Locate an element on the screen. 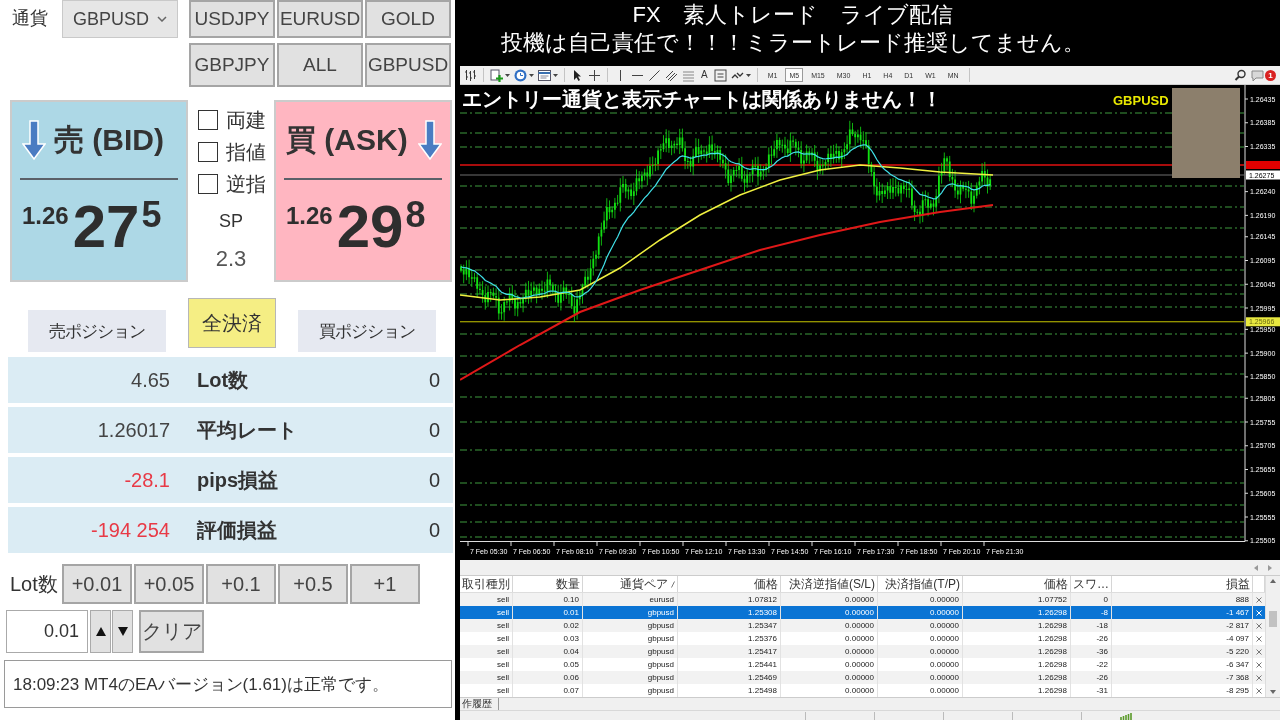 This screenshot has height=720, width=1280. symbol-button: GBPUSD is located at coordinates (408, 65).